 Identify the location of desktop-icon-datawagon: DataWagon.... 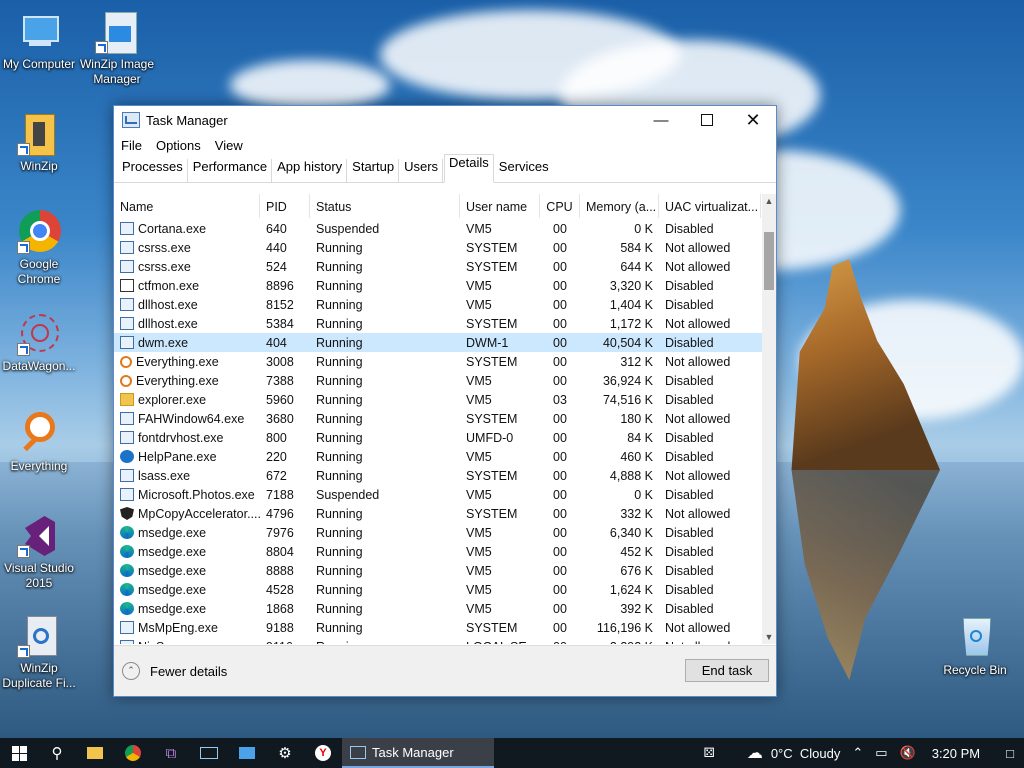
(39, 343).